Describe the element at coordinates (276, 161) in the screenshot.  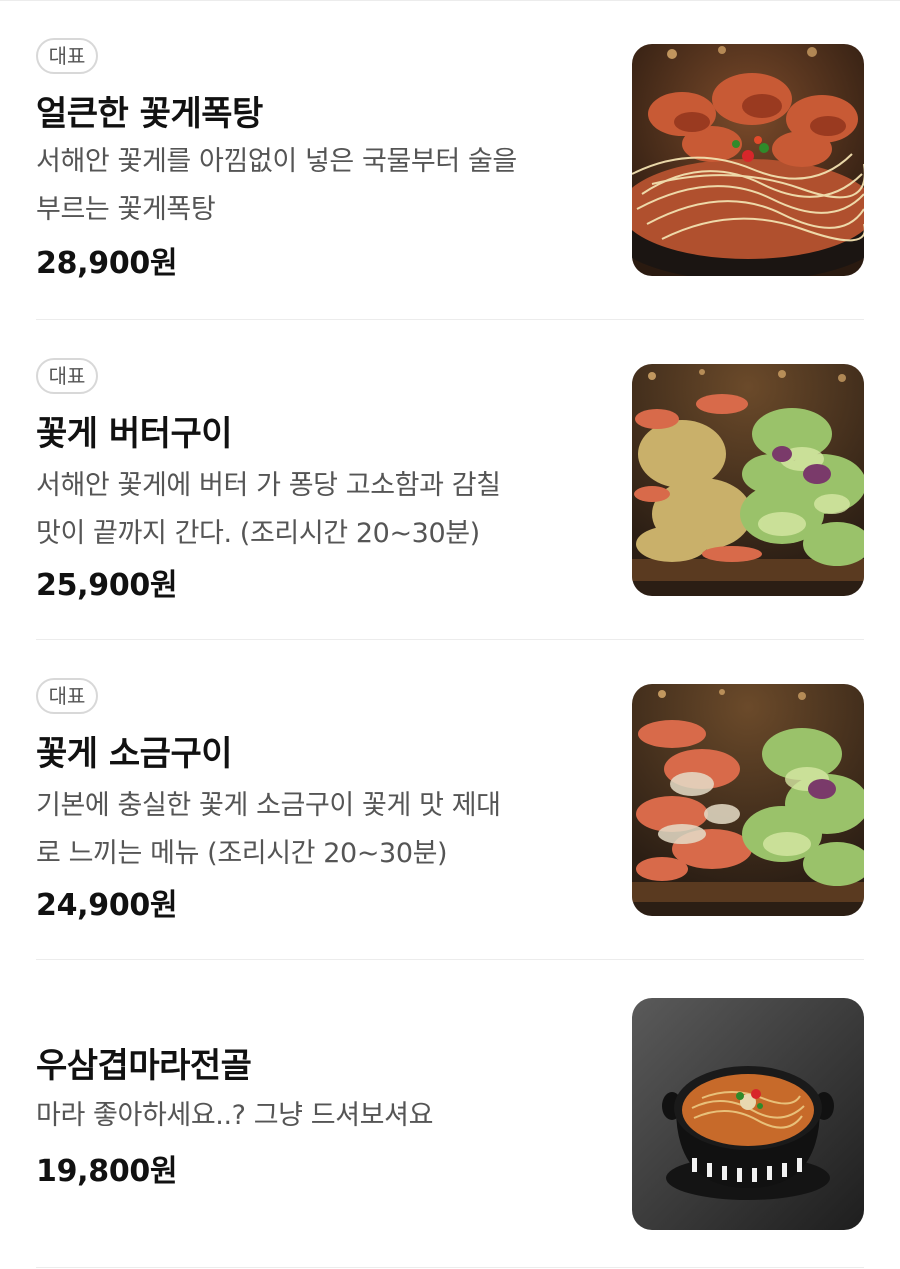
I see `menu-item-description-line: 서해안 꽃게를 아낌없이 넣은 국물부터 술을` at that location.